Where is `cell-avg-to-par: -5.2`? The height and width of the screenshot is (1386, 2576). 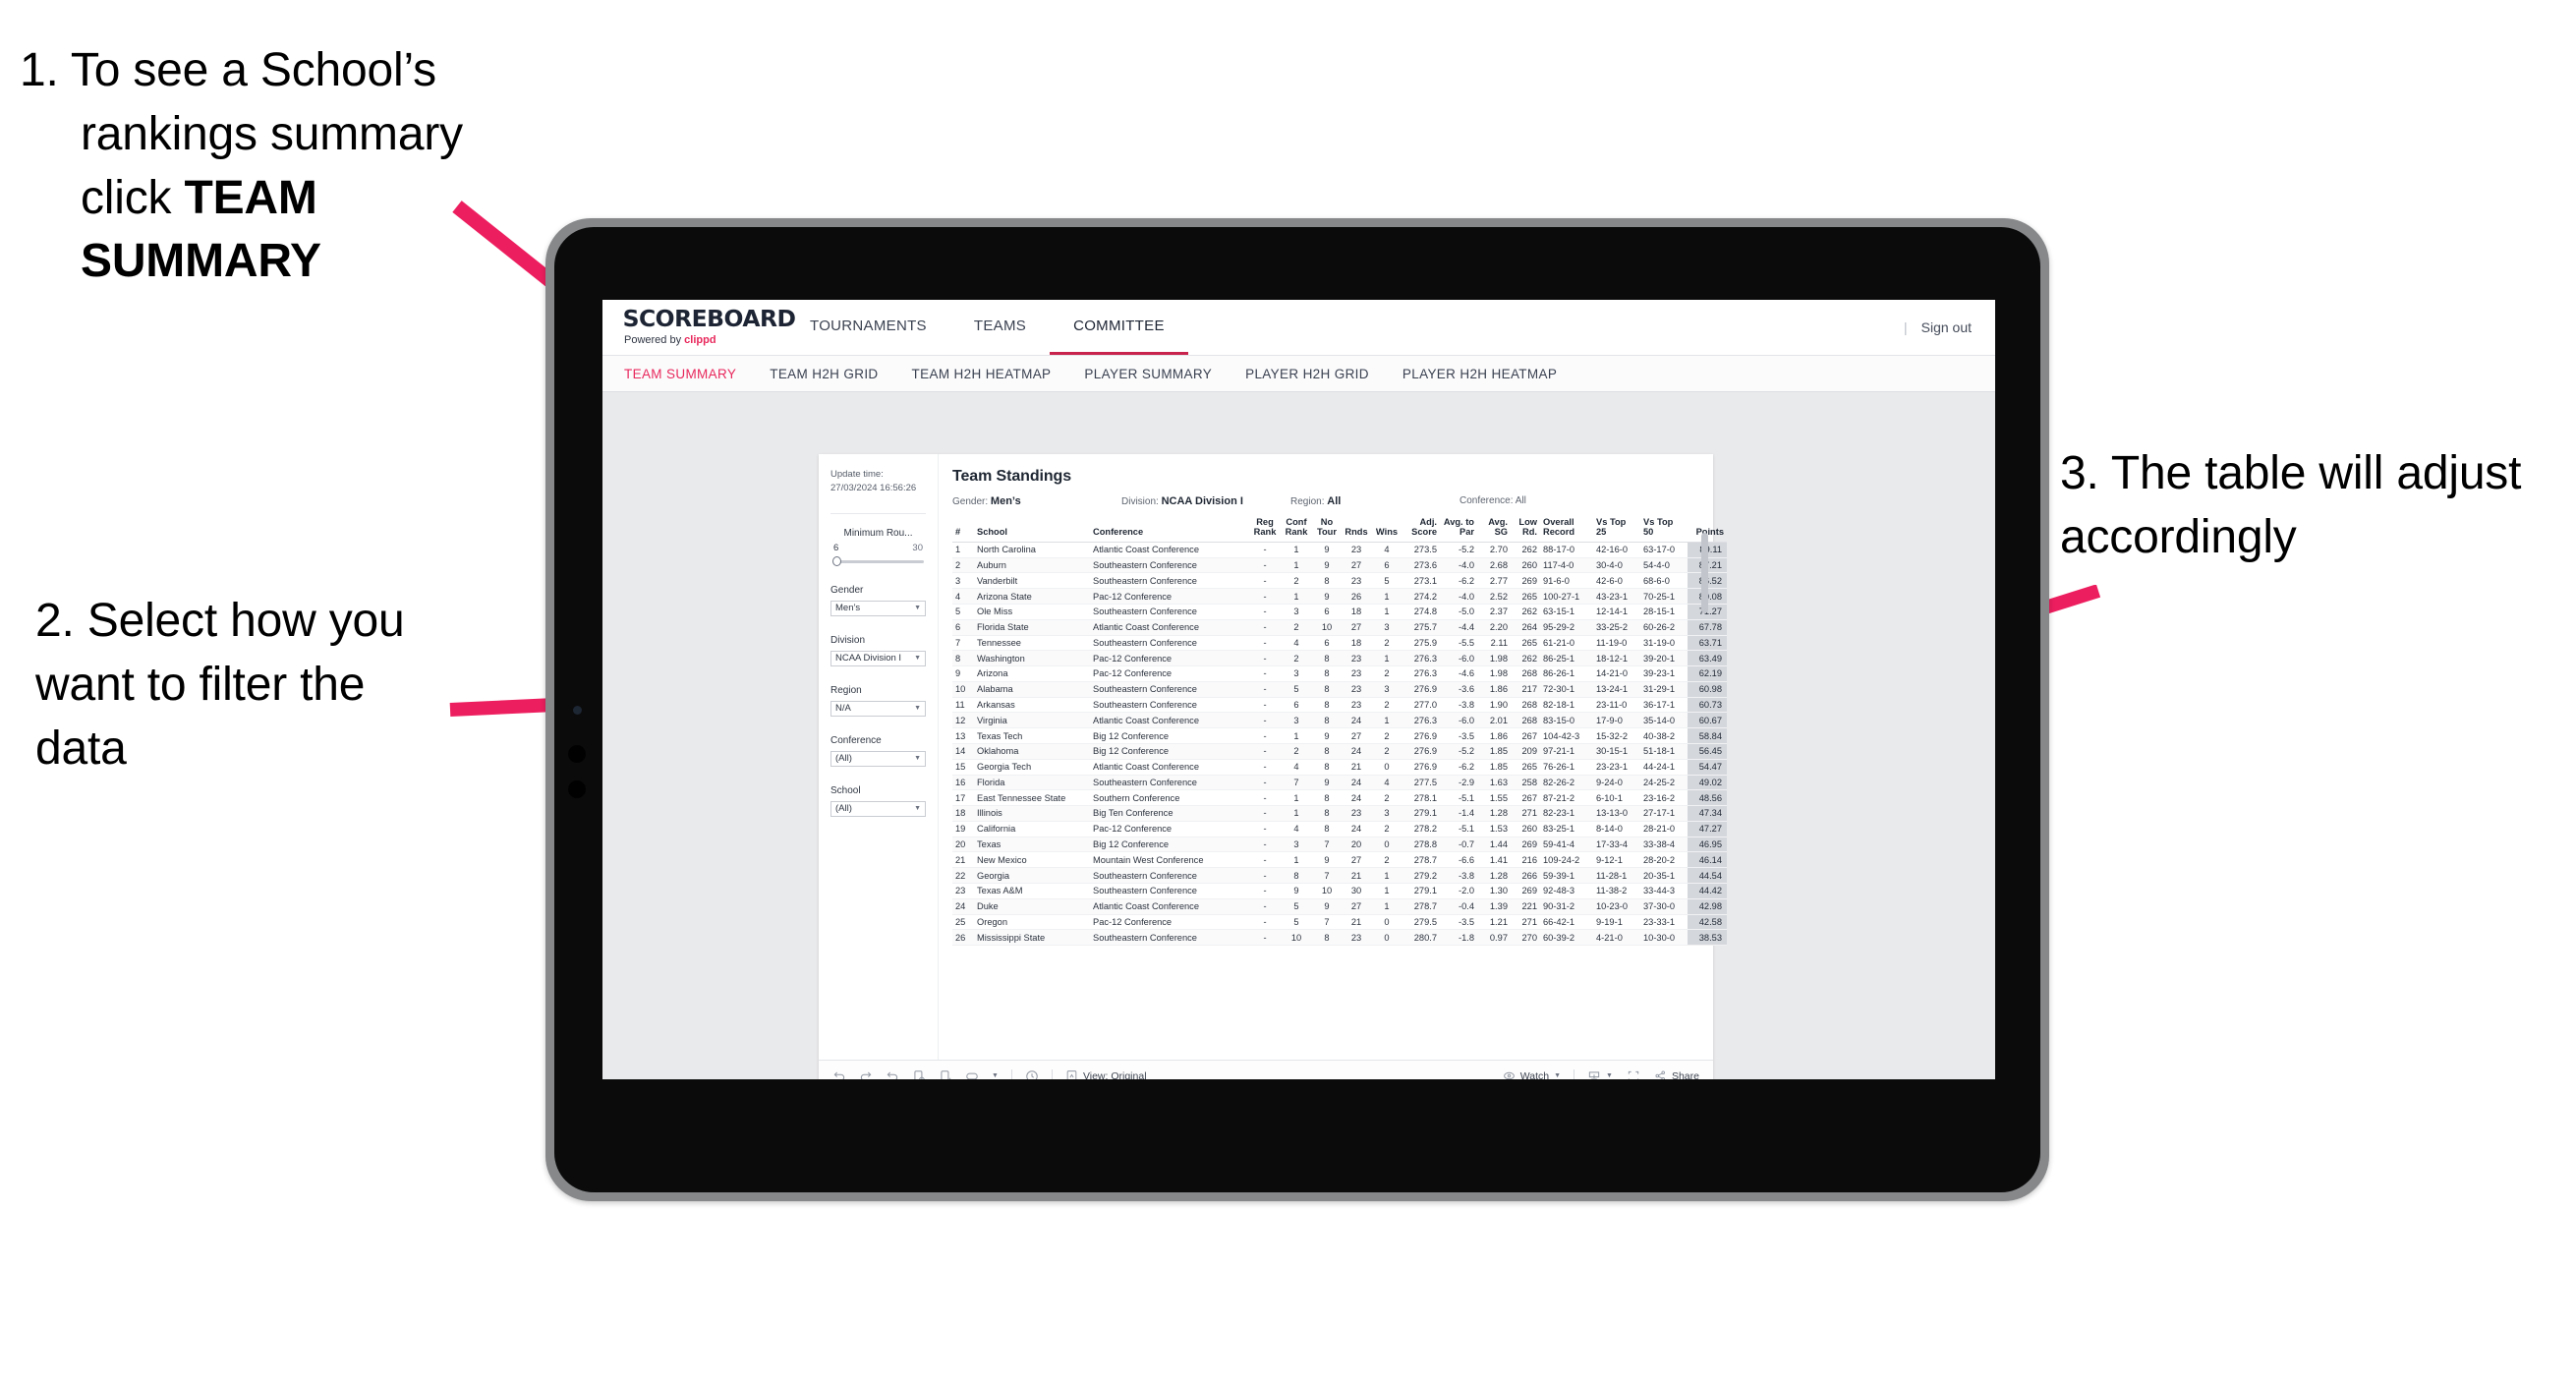
cell-avg-to-par: -5.2 is located at coordinates (1458, 751).